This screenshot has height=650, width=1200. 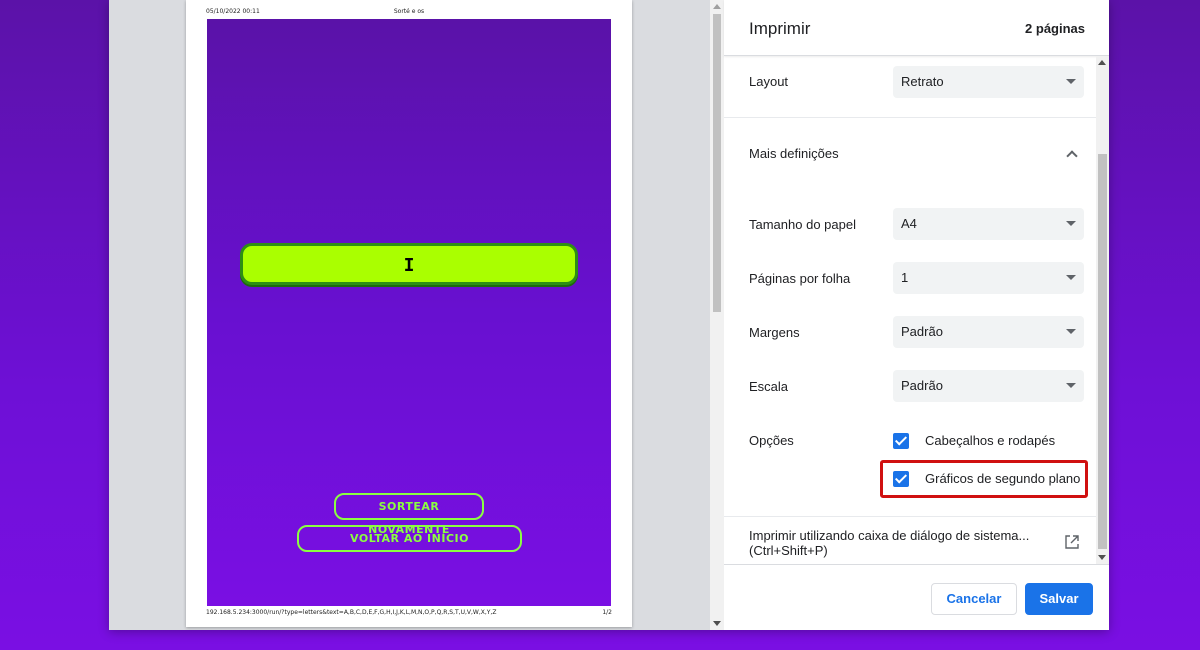 I want to click on paper-size-label: Tamanho do papel, so click(x=802, y=224).